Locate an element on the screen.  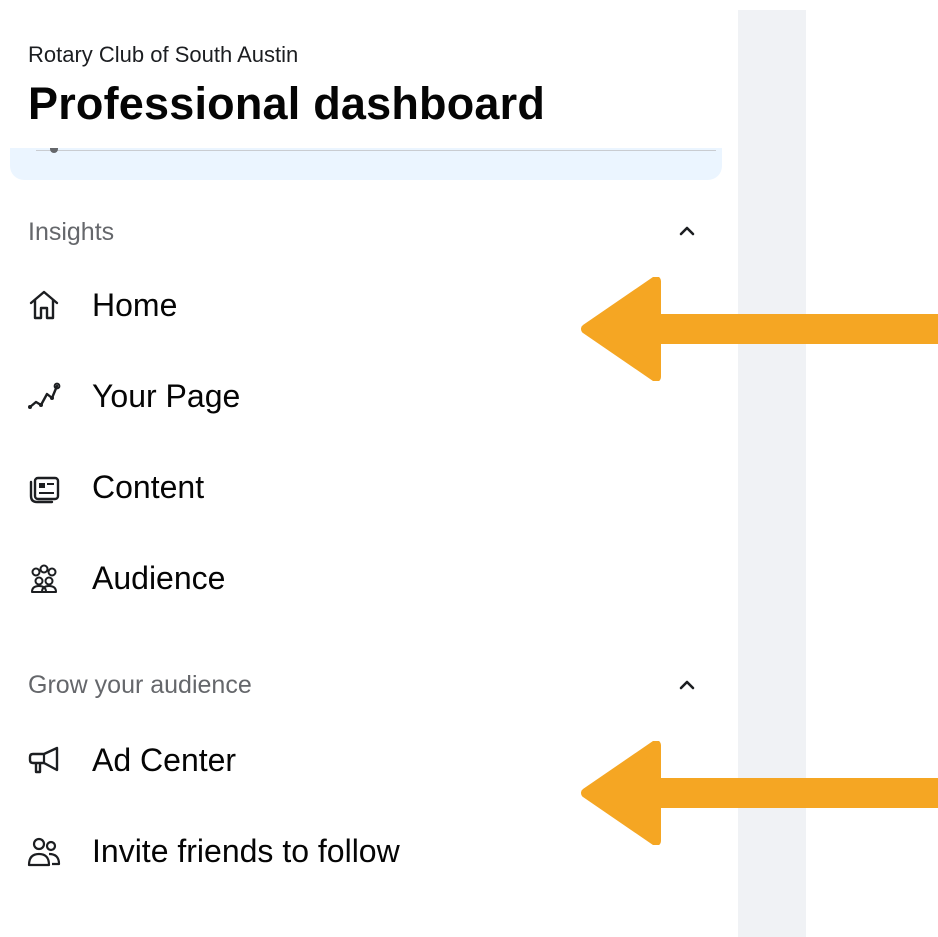
sidebar-item-content: Content is located at coordinates (369, 487).